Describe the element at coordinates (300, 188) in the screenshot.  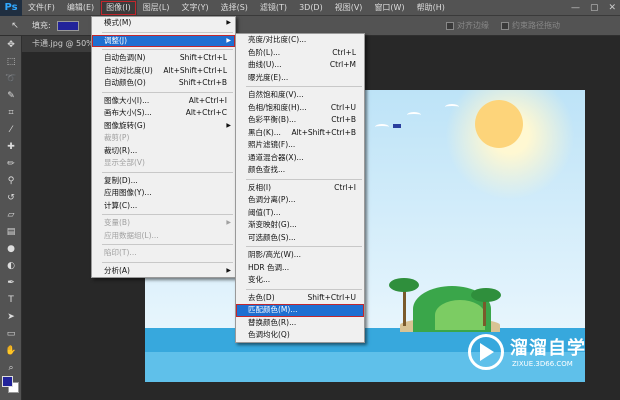
I see `adjust-menu-item: 反相(I) Ctrl+I` at that location.